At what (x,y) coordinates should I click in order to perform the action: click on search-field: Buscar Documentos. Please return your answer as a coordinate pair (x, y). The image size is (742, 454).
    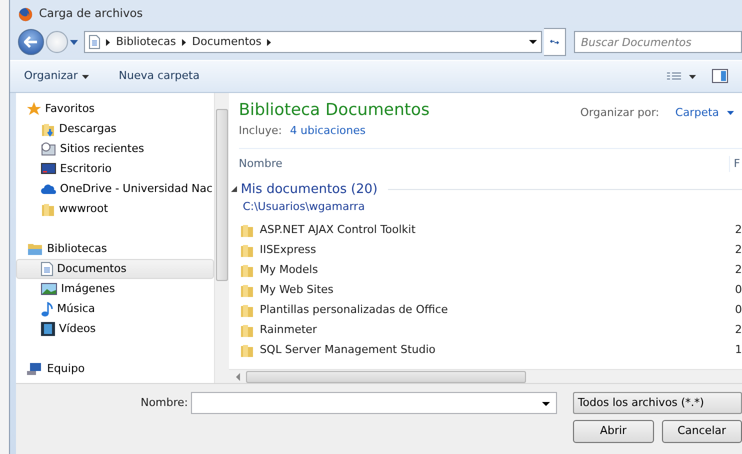
    Looking at the image, I should click on (658, 42).